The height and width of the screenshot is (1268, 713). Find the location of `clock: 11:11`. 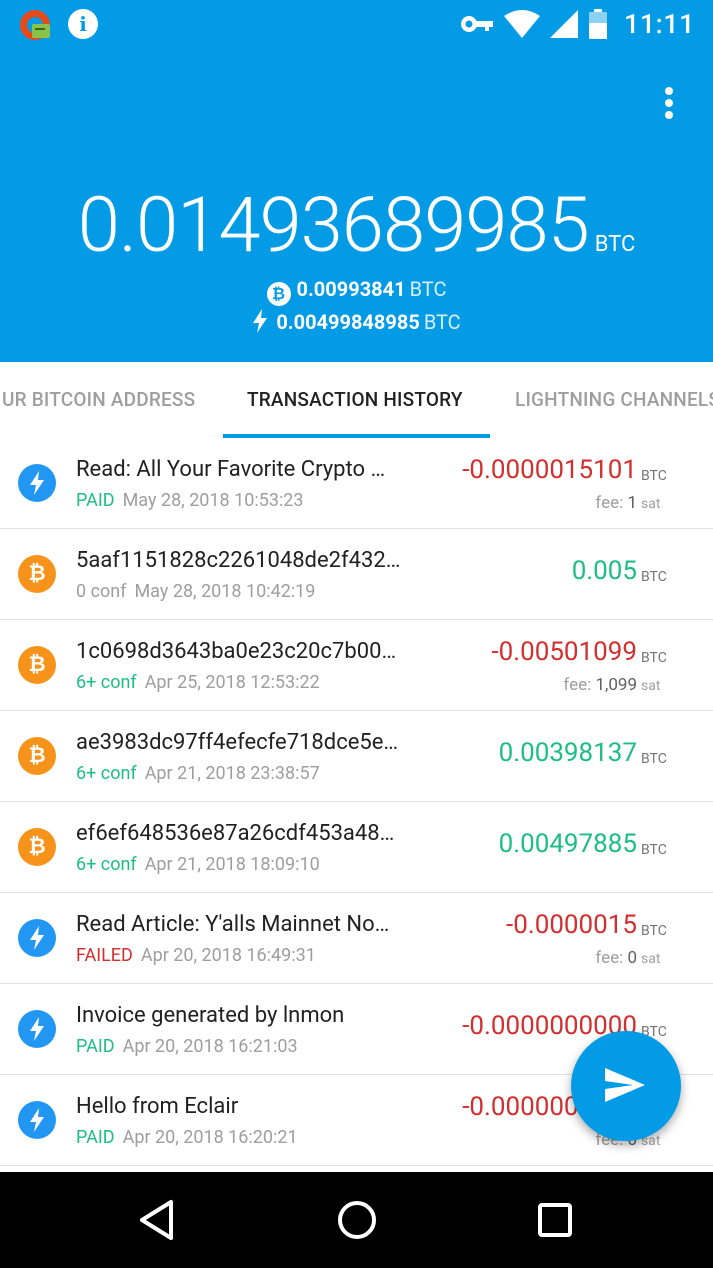

clock: 11:11 is located at coordinates (659, 24).